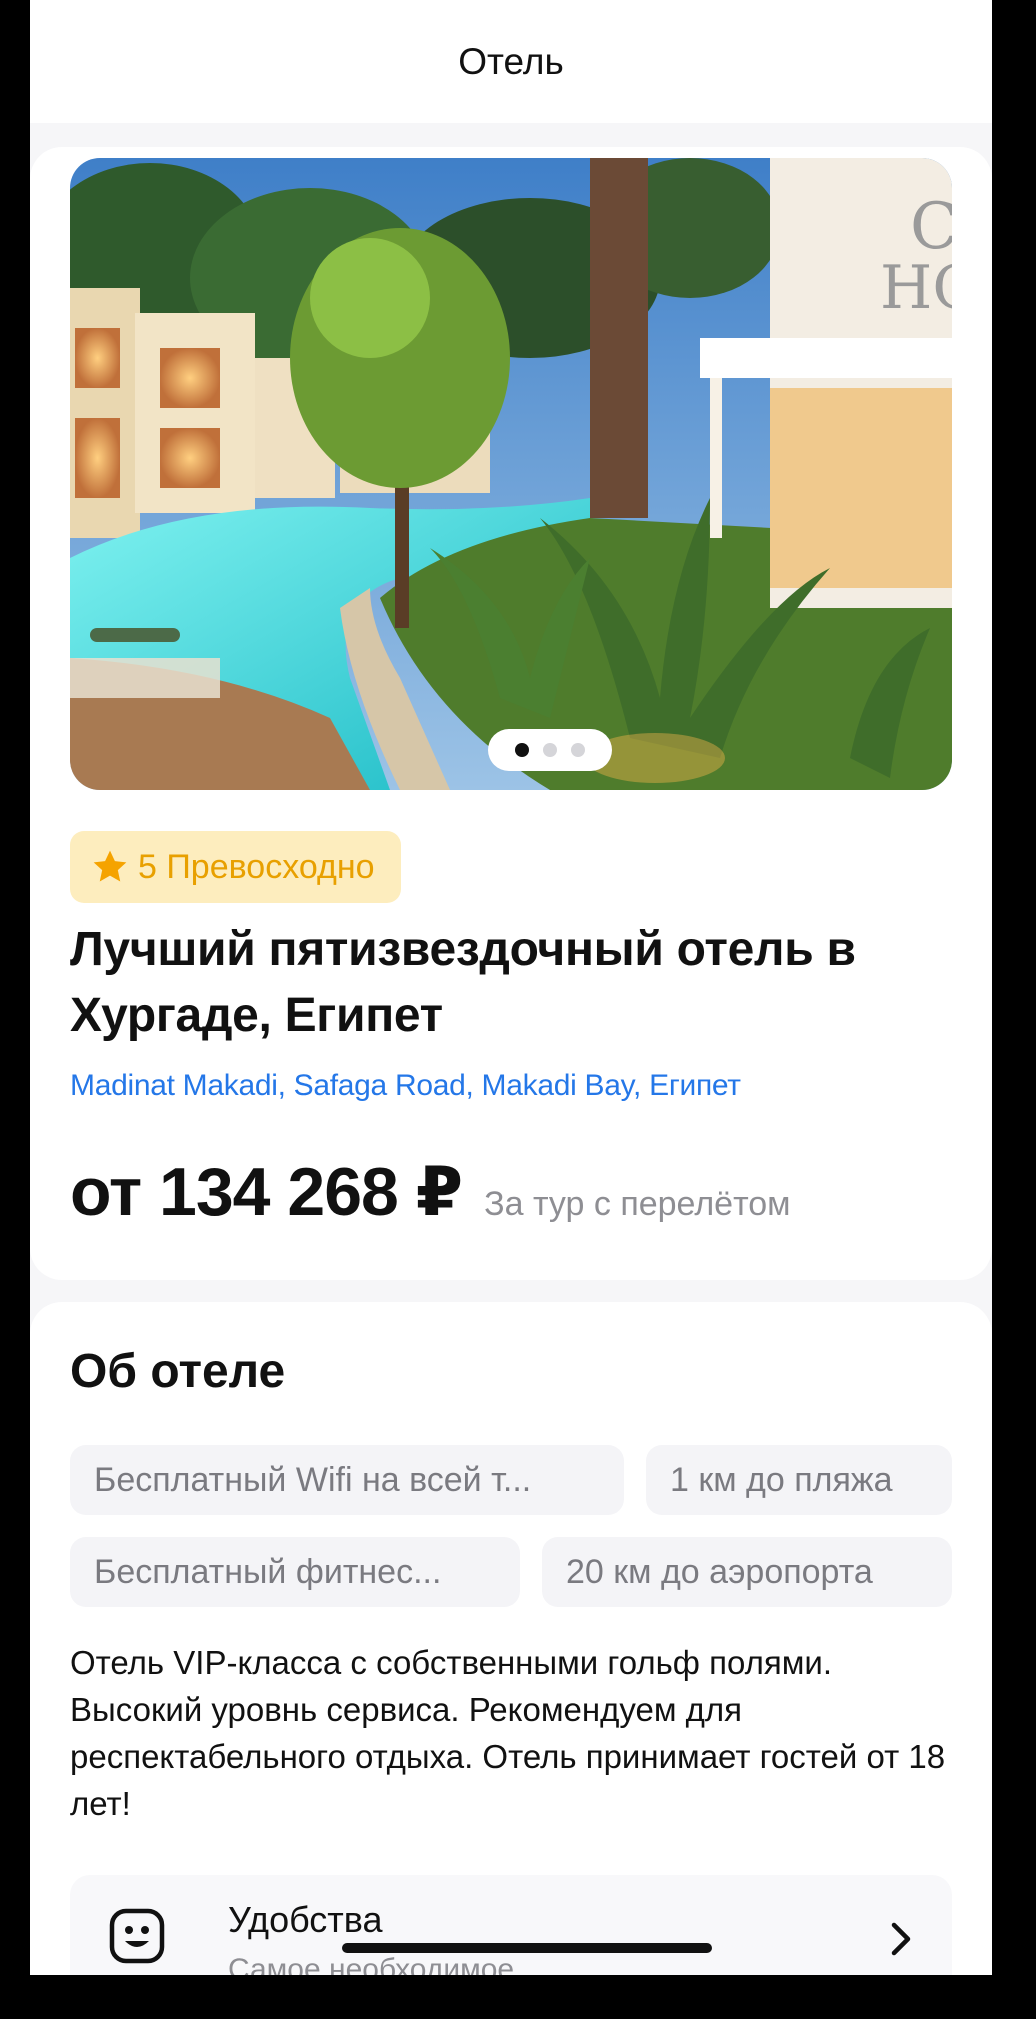 This screenshot has height=2019, width=1036. Describe the element at coordinates (266, 1192) in the screenshot. I see `price-value: от 134 268 ₽` at that location.